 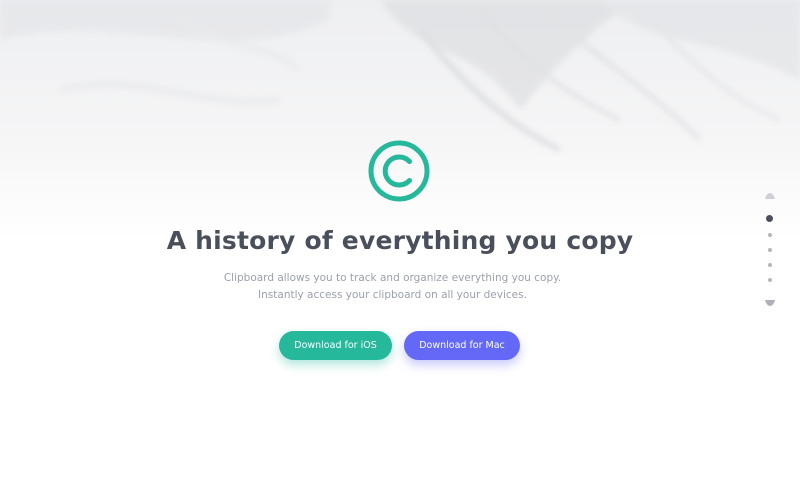 I want to click on section-dot-1-active, so click(x=769, y=218).